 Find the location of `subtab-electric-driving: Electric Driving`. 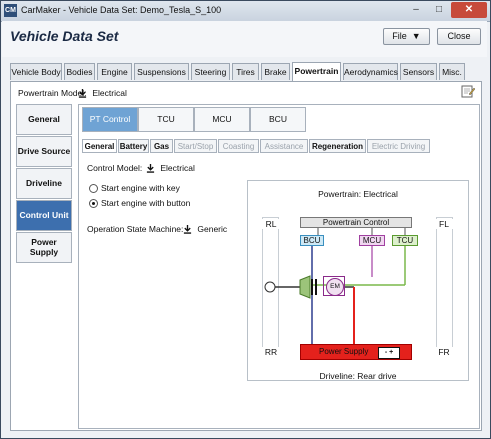

subtab-electric-driving: Electric Driving is located at coordinates (398, 146).